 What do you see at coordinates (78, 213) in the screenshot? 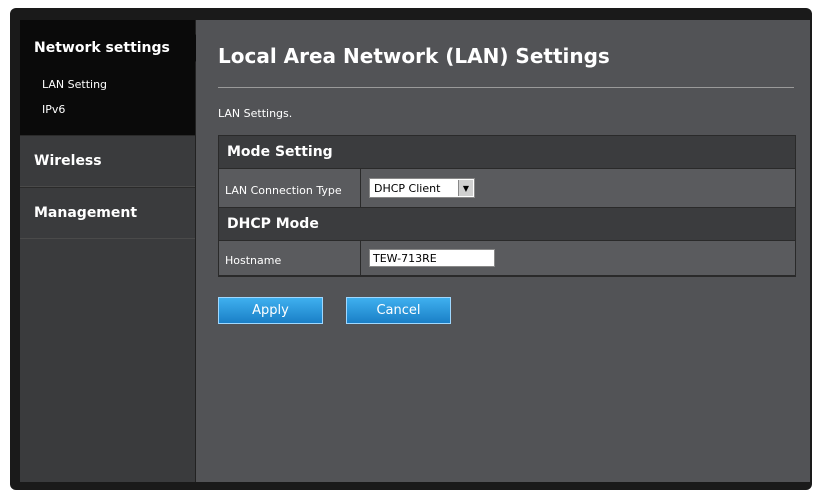
I see `sidebar-heading-management: Management` at bounding box center [78, 213].